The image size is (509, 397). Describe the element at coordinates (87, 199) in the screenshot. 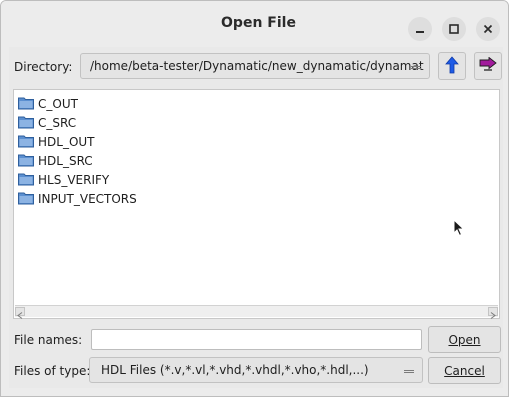

I see `file-name: INPUT_VECTORS` at that location.